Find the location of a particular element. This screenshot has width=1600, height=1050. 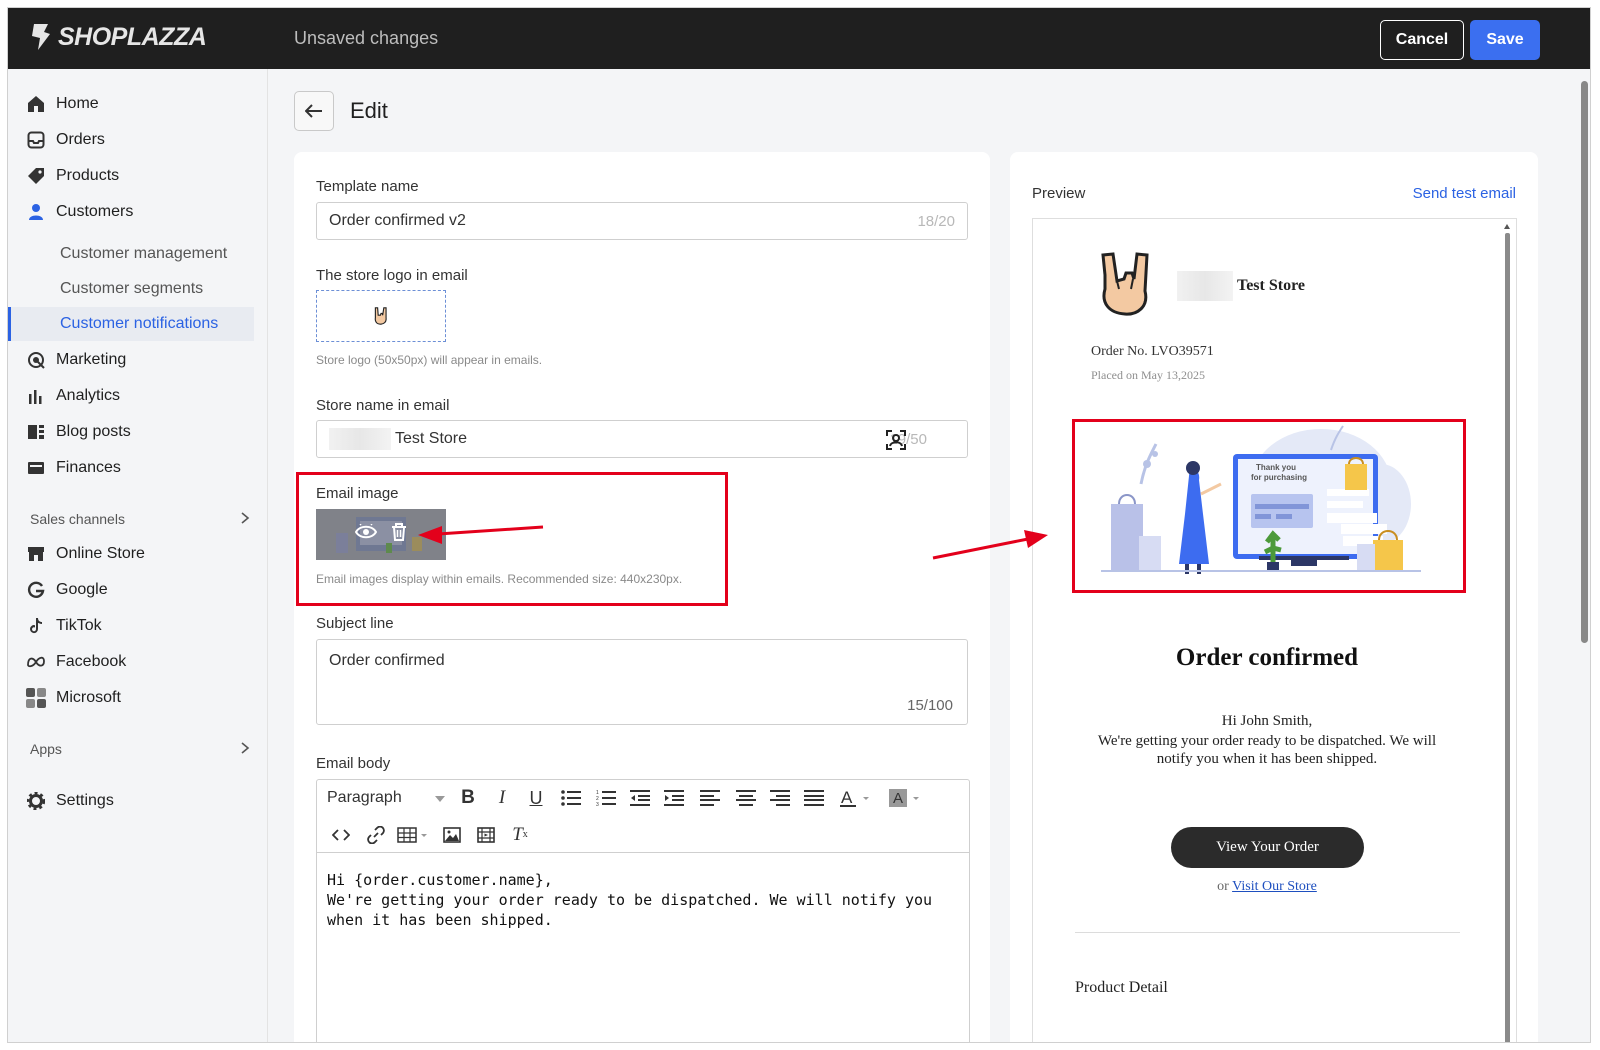

sidebar-item-label: Products is located at coordinates (88, 175).